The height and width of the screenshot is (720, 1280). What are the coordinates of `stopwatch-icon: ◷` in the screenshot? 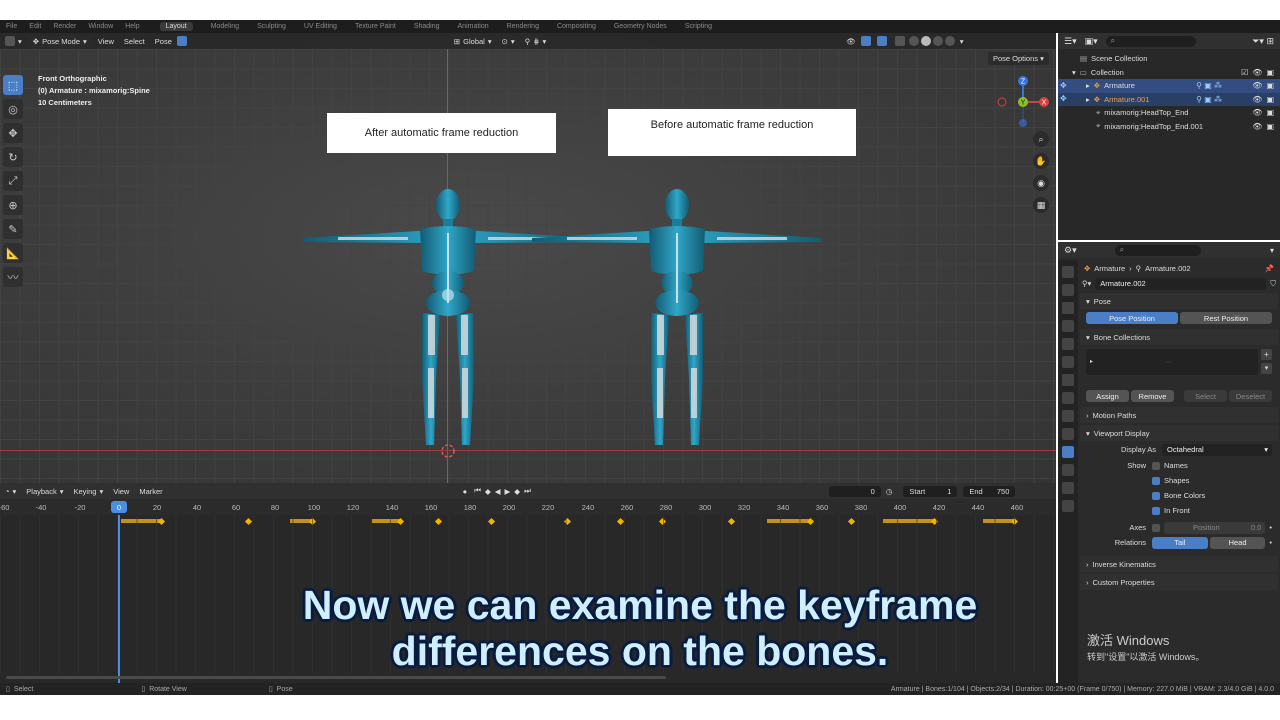 It's located at (889, 491).